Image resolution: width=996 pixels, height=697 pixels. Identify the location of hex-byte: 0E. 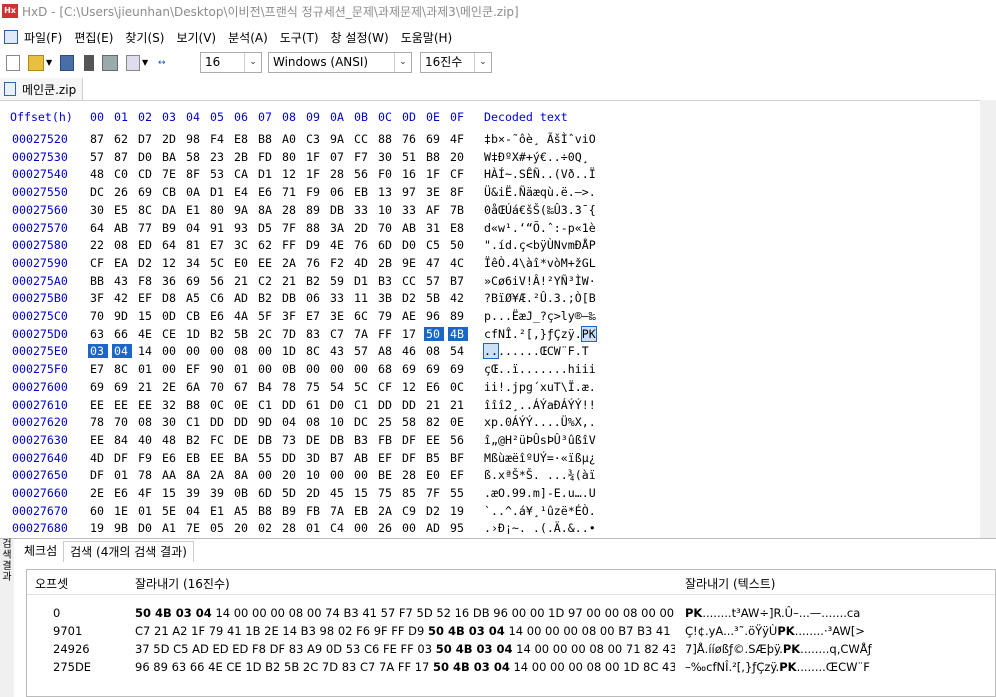
(458, 422).